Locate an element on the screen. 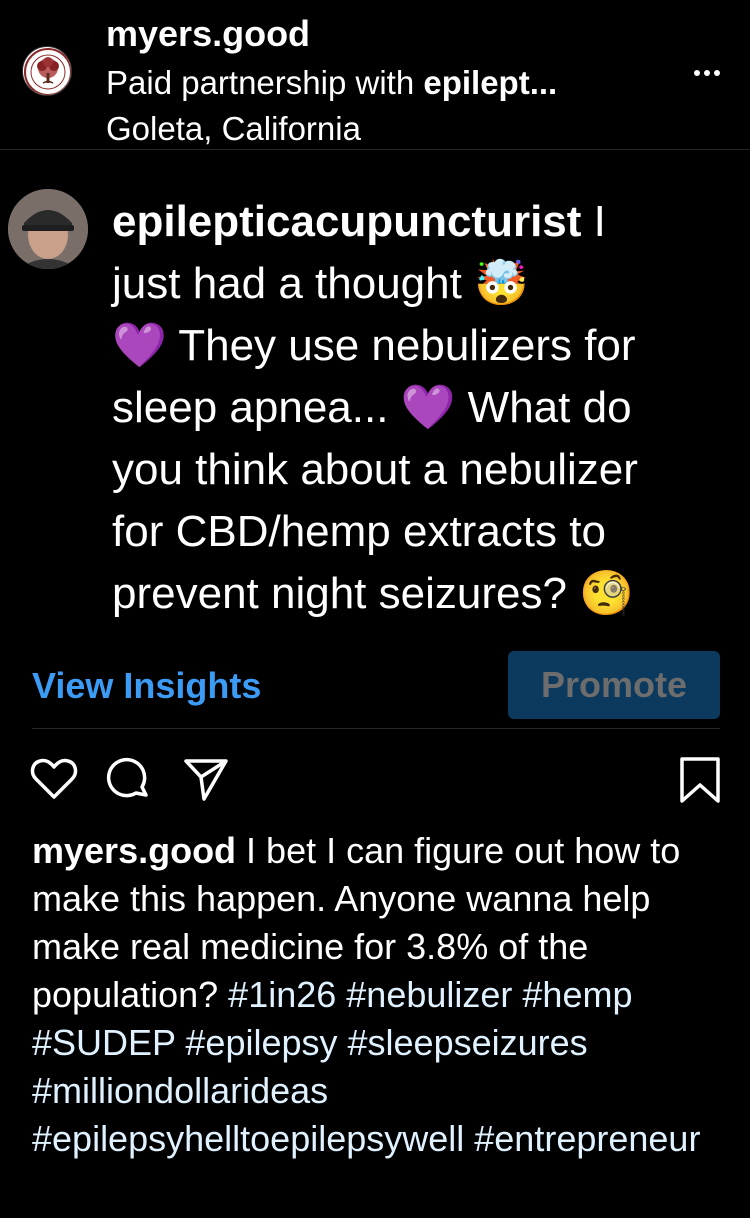 This screenshot has width=750, height=1218. commenter-avatar is located at coordinates (48, 229).